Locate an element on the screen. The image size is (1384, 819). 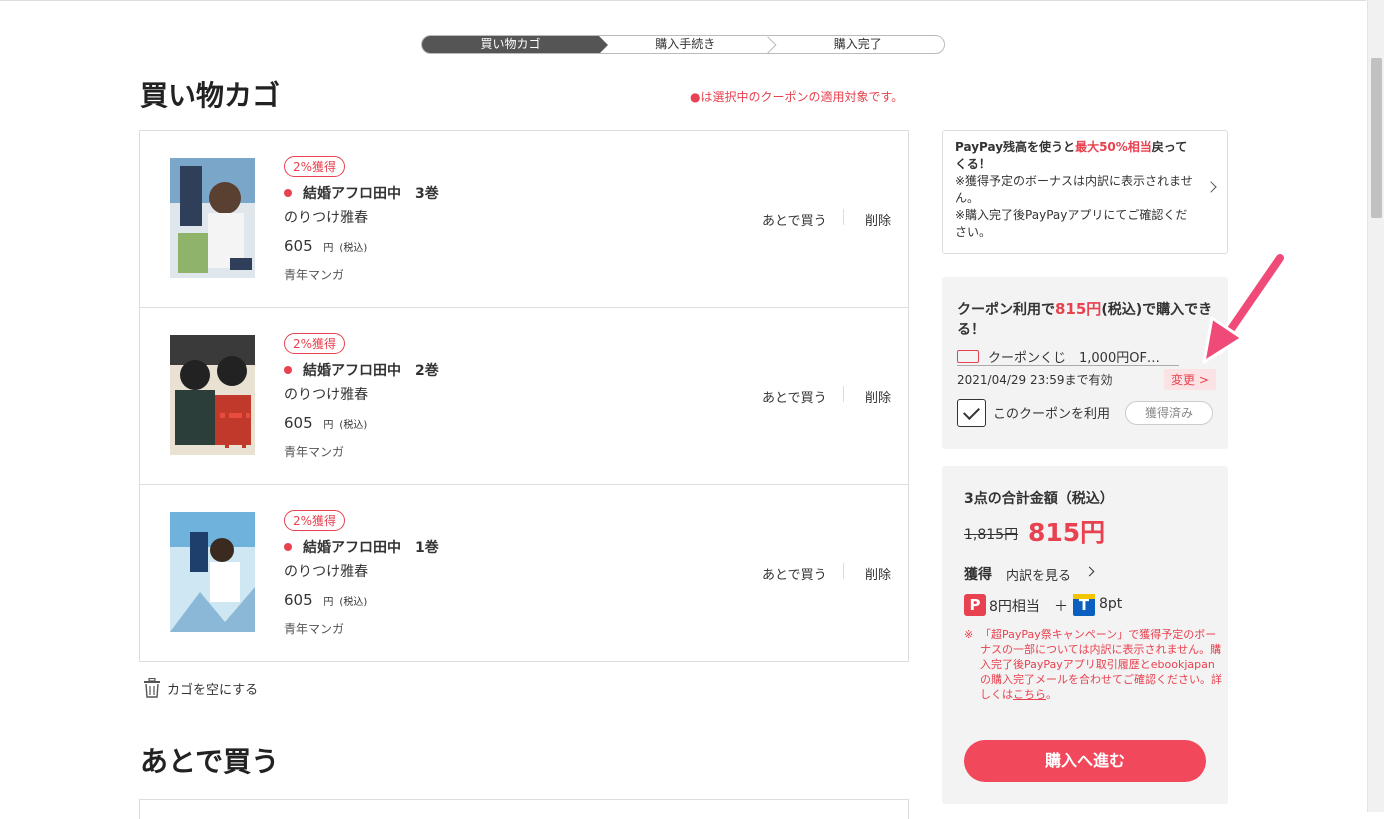
item-title: 結婚アフロ田中 3巻 is located at coordinates (361, 193).